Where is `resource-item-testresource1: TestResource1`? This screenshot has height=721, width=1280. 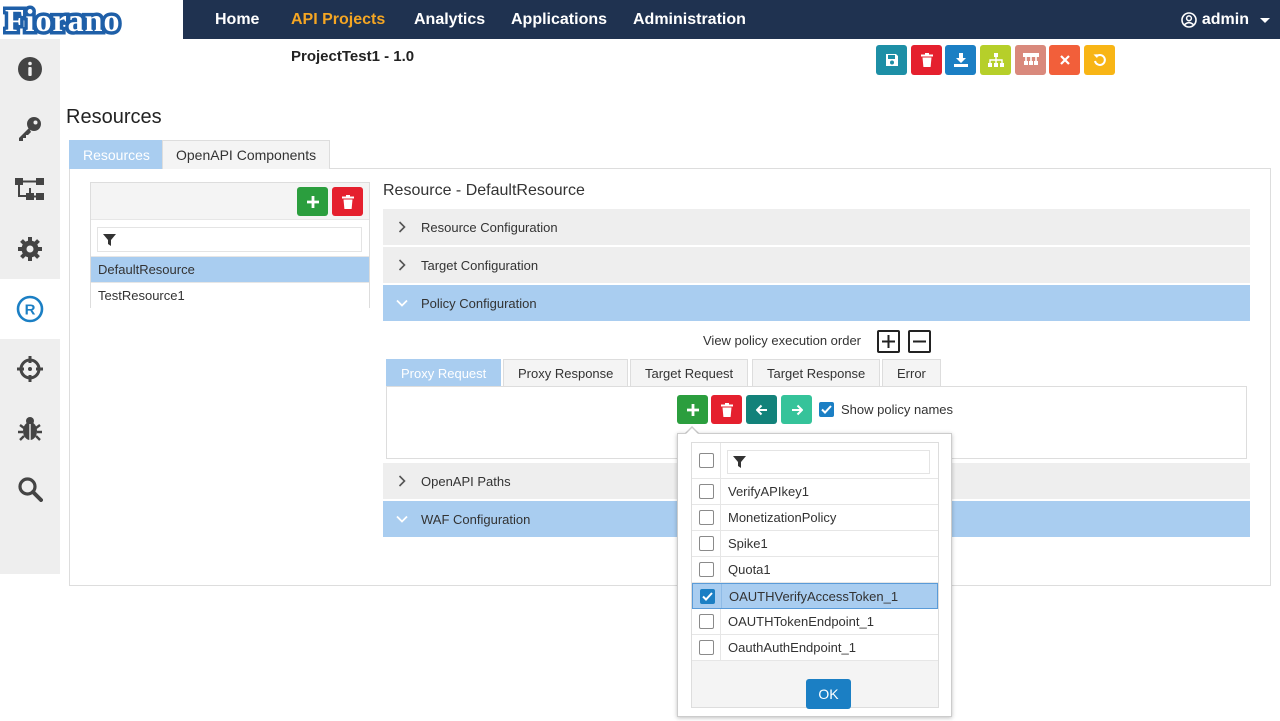 resource-item-testresource1: TestResource1 is located at coordinates (230, 295).